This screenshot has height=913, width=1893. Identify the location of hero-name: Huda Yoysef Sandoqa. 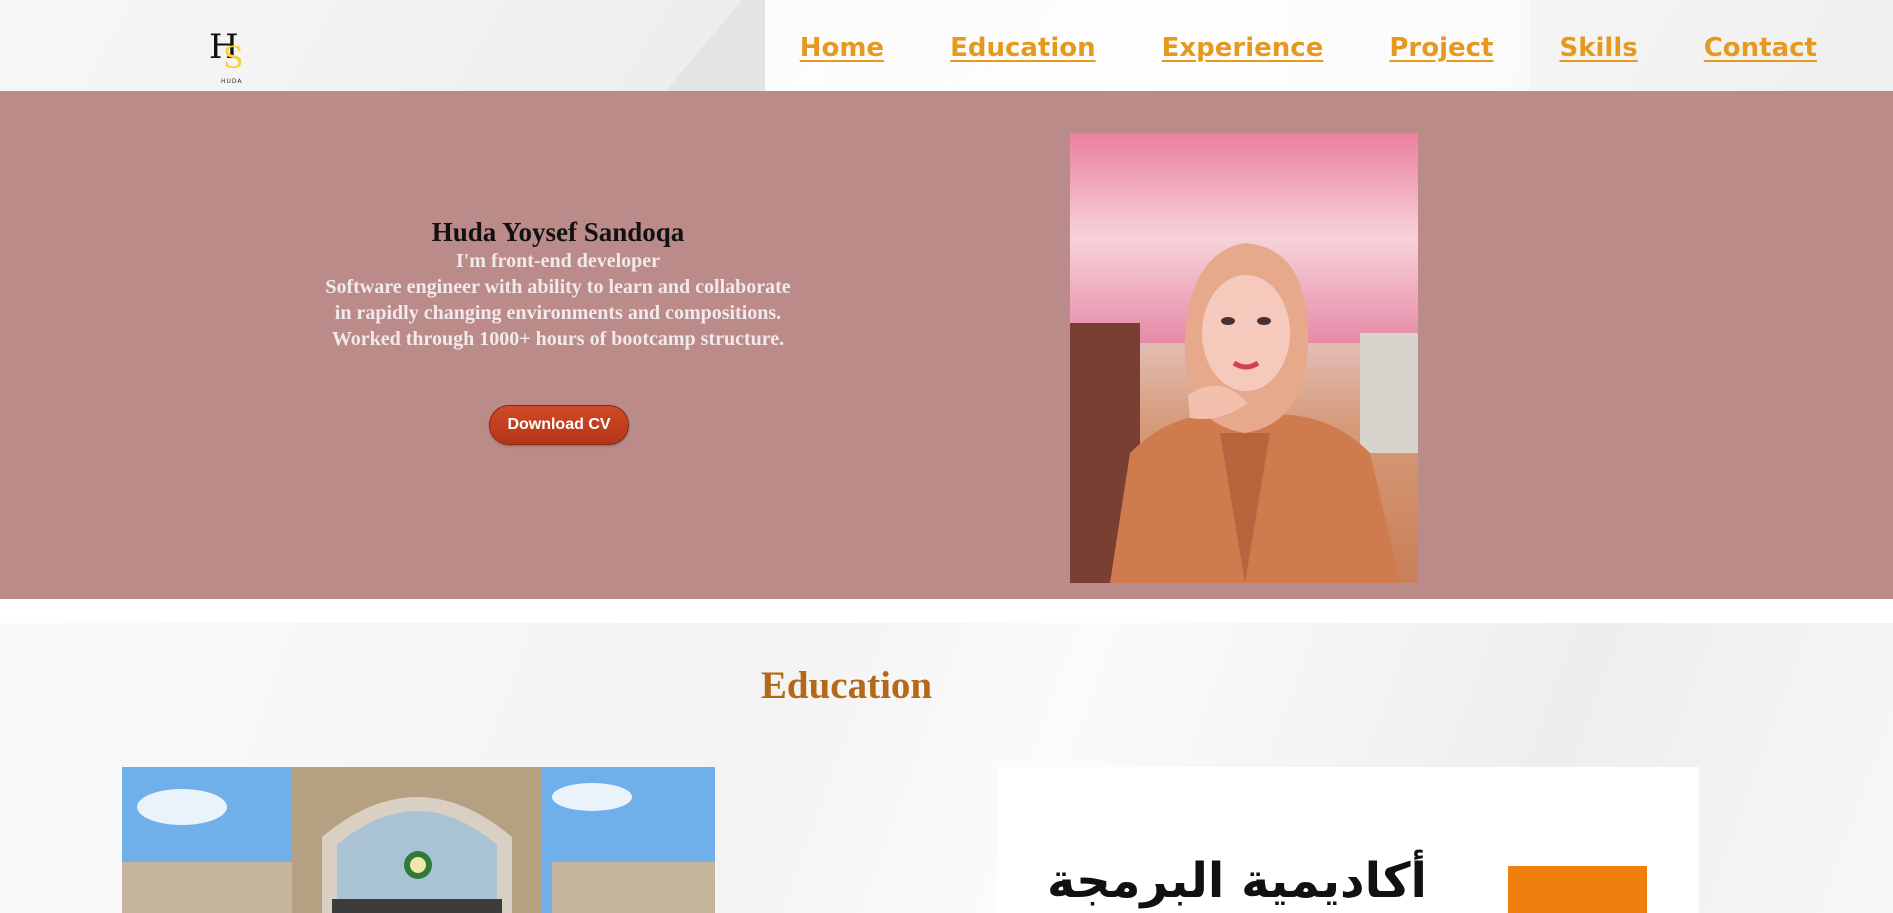
(558, 232).